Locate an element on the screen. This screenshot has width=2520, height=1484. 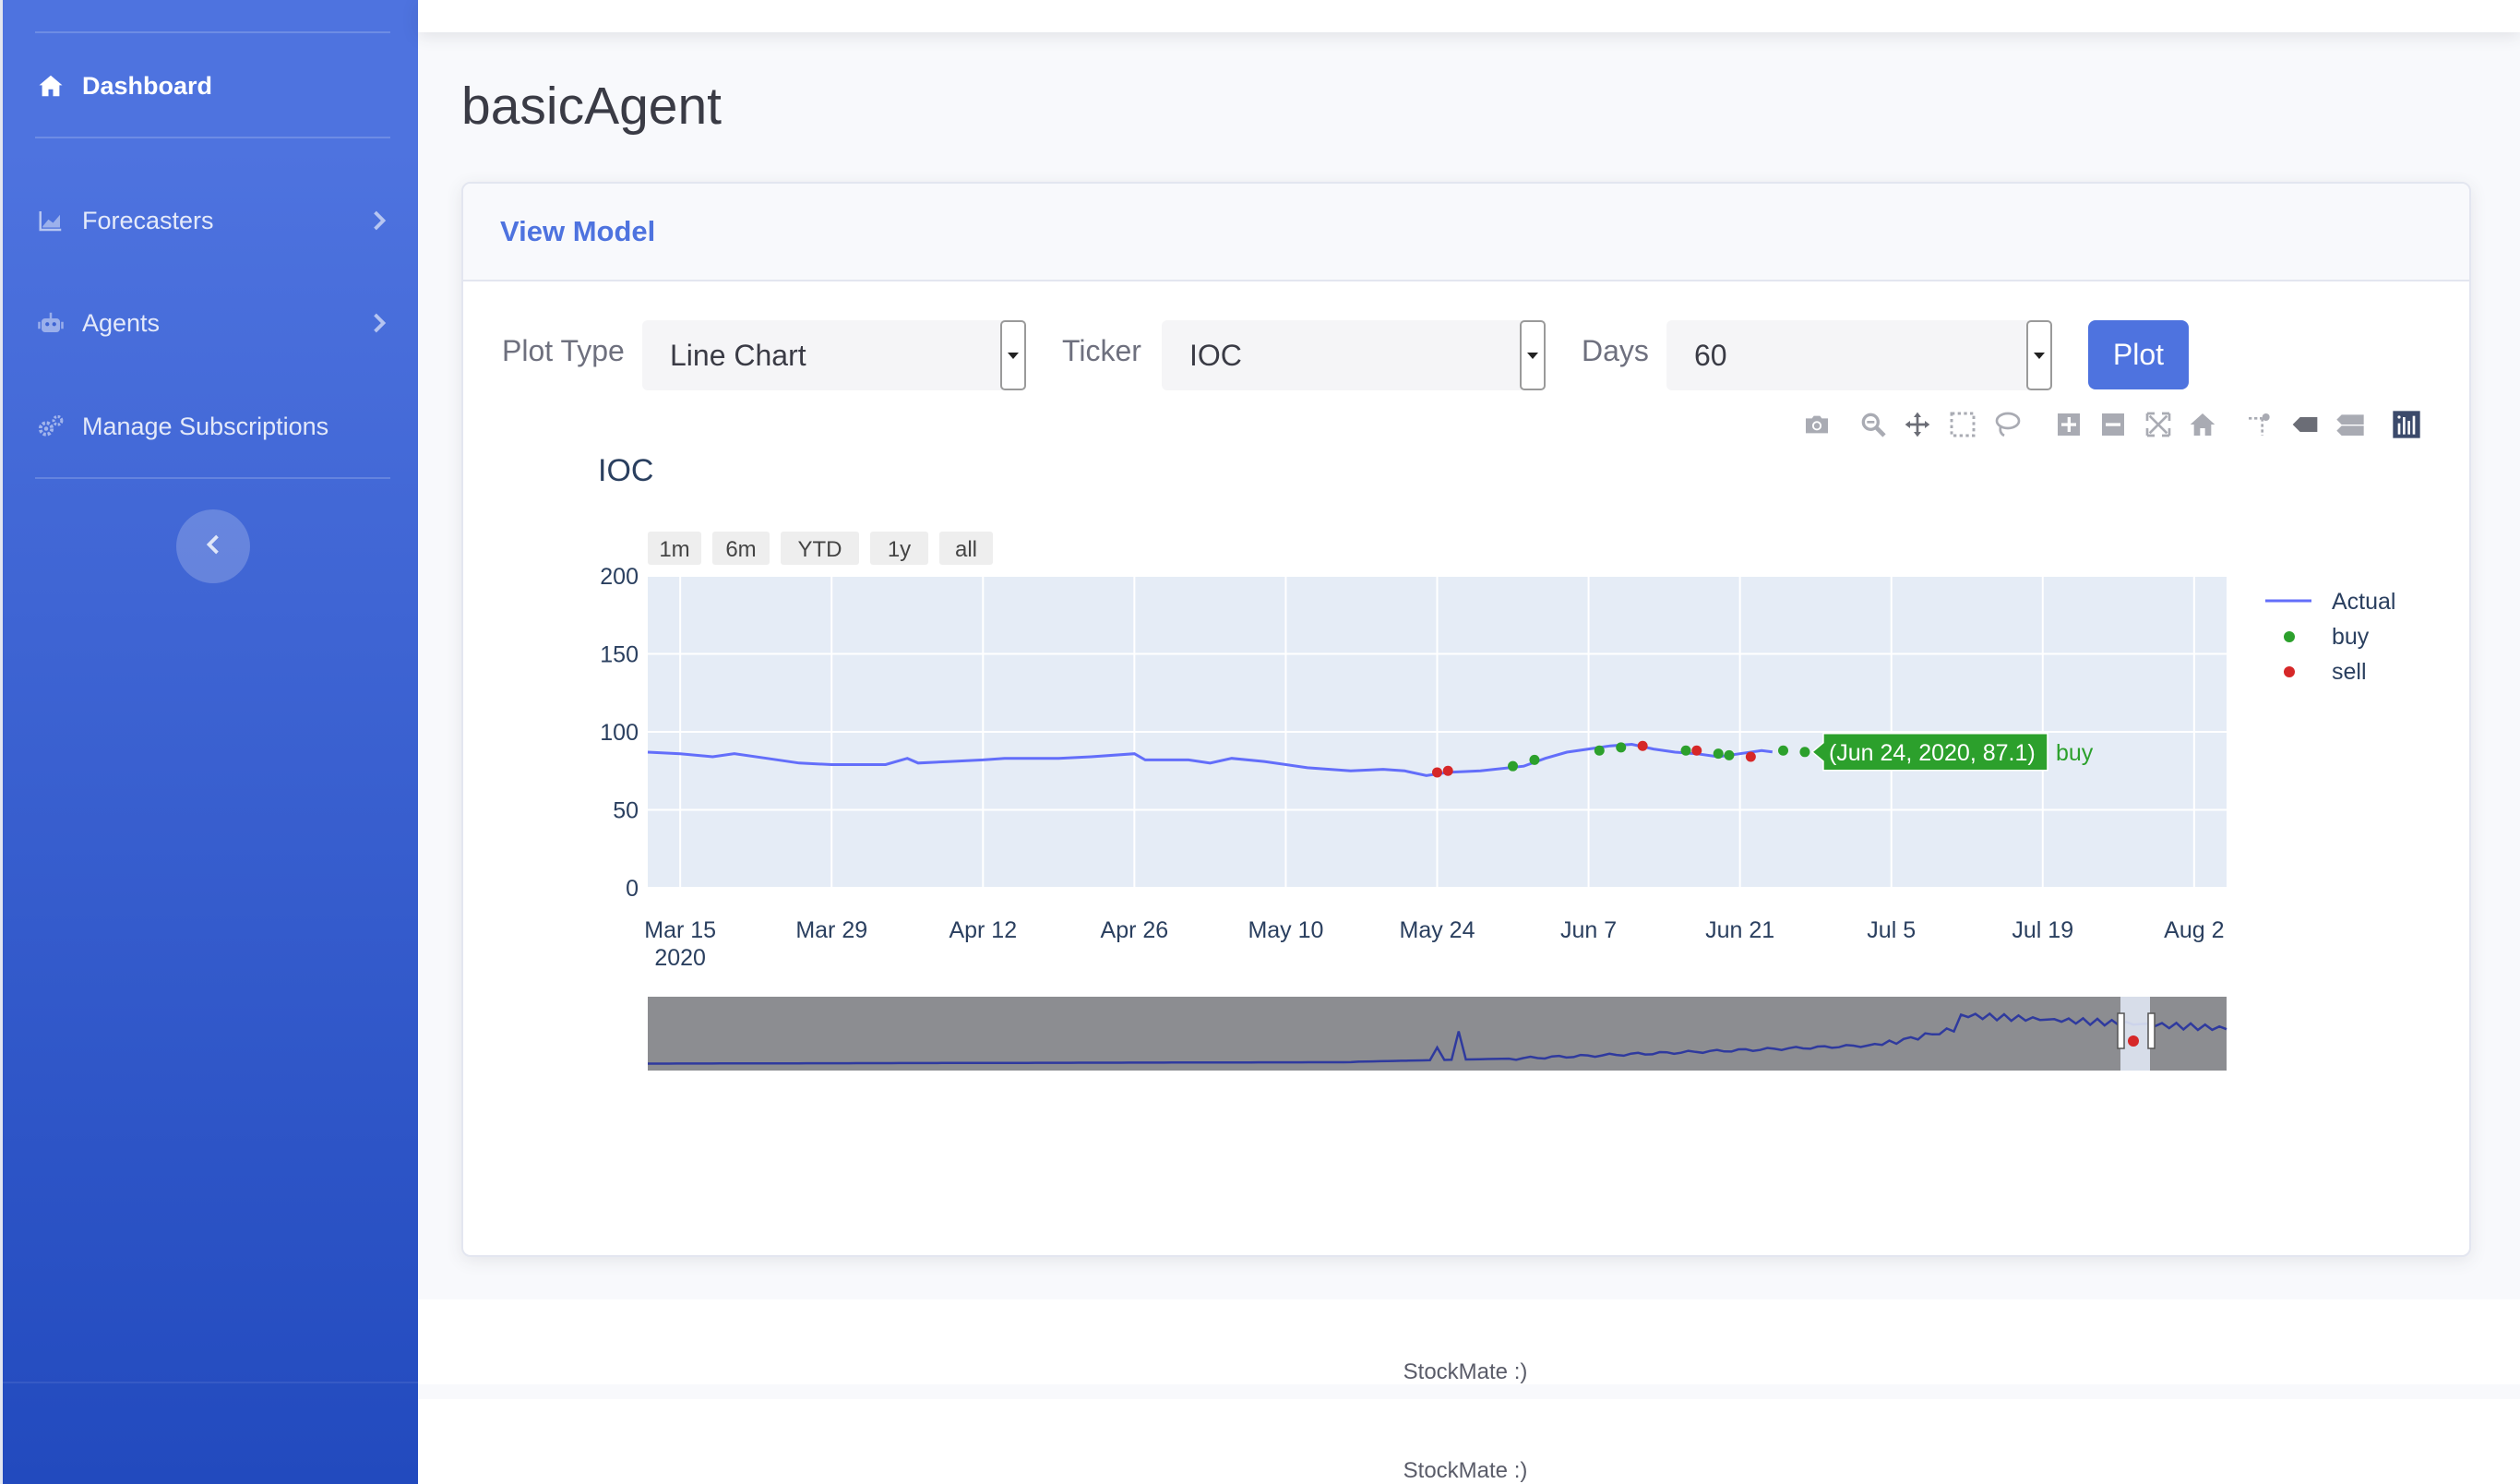
range-button-label: 1y is located at coordinates (899, 549).